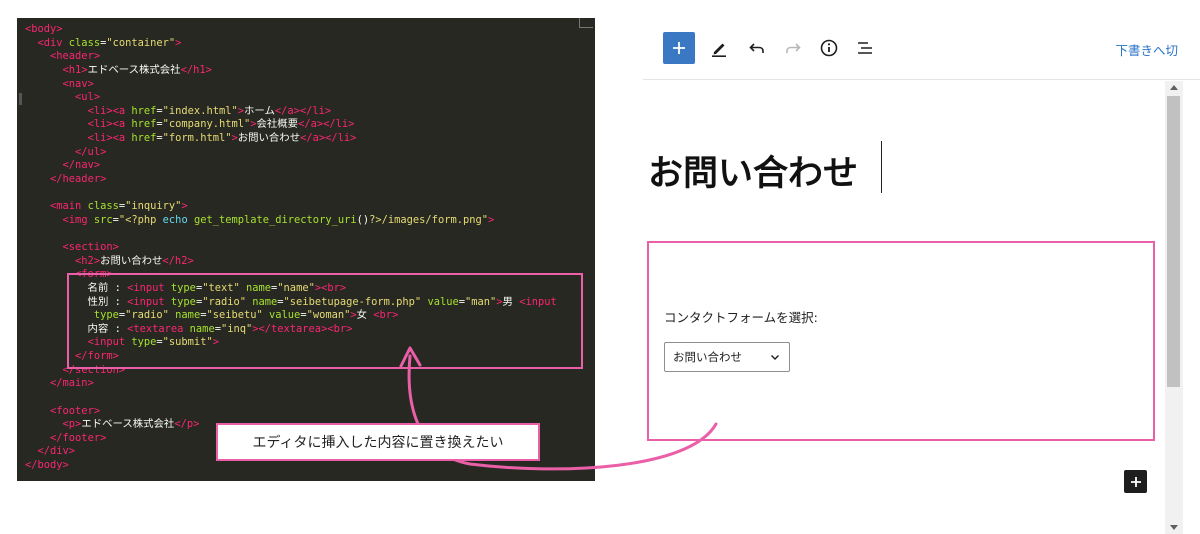 The width and height of the screenshot is (1200, 534). Describe the element at coordinates (1174, 87) in the screenshot. I see `scroll-up-arrow-icon` at that location.